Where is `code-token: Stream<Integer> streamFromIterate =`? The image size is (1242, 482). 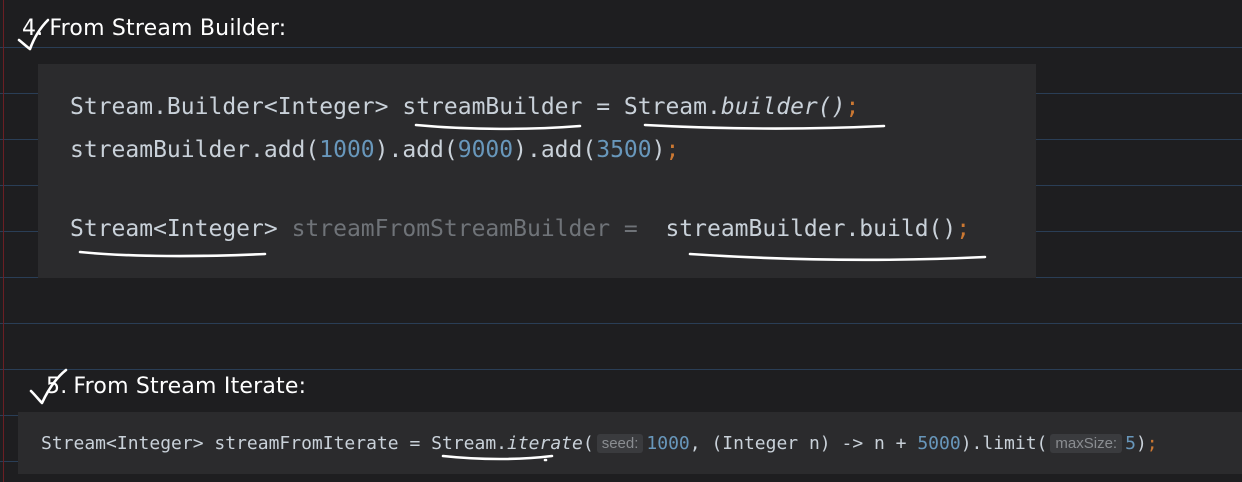 code-token: Stream<Integer> streamFromIterate = is located at coordinates (236, 443).